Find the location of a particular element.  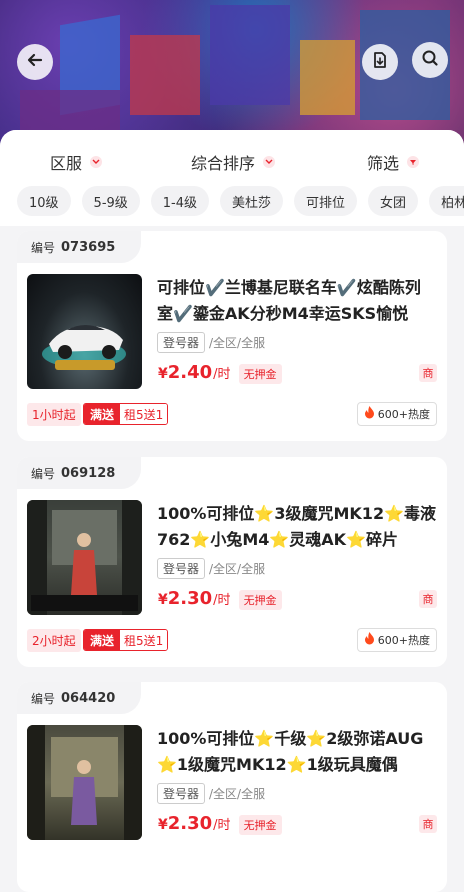

search-button is located at coordinates (430, 60).